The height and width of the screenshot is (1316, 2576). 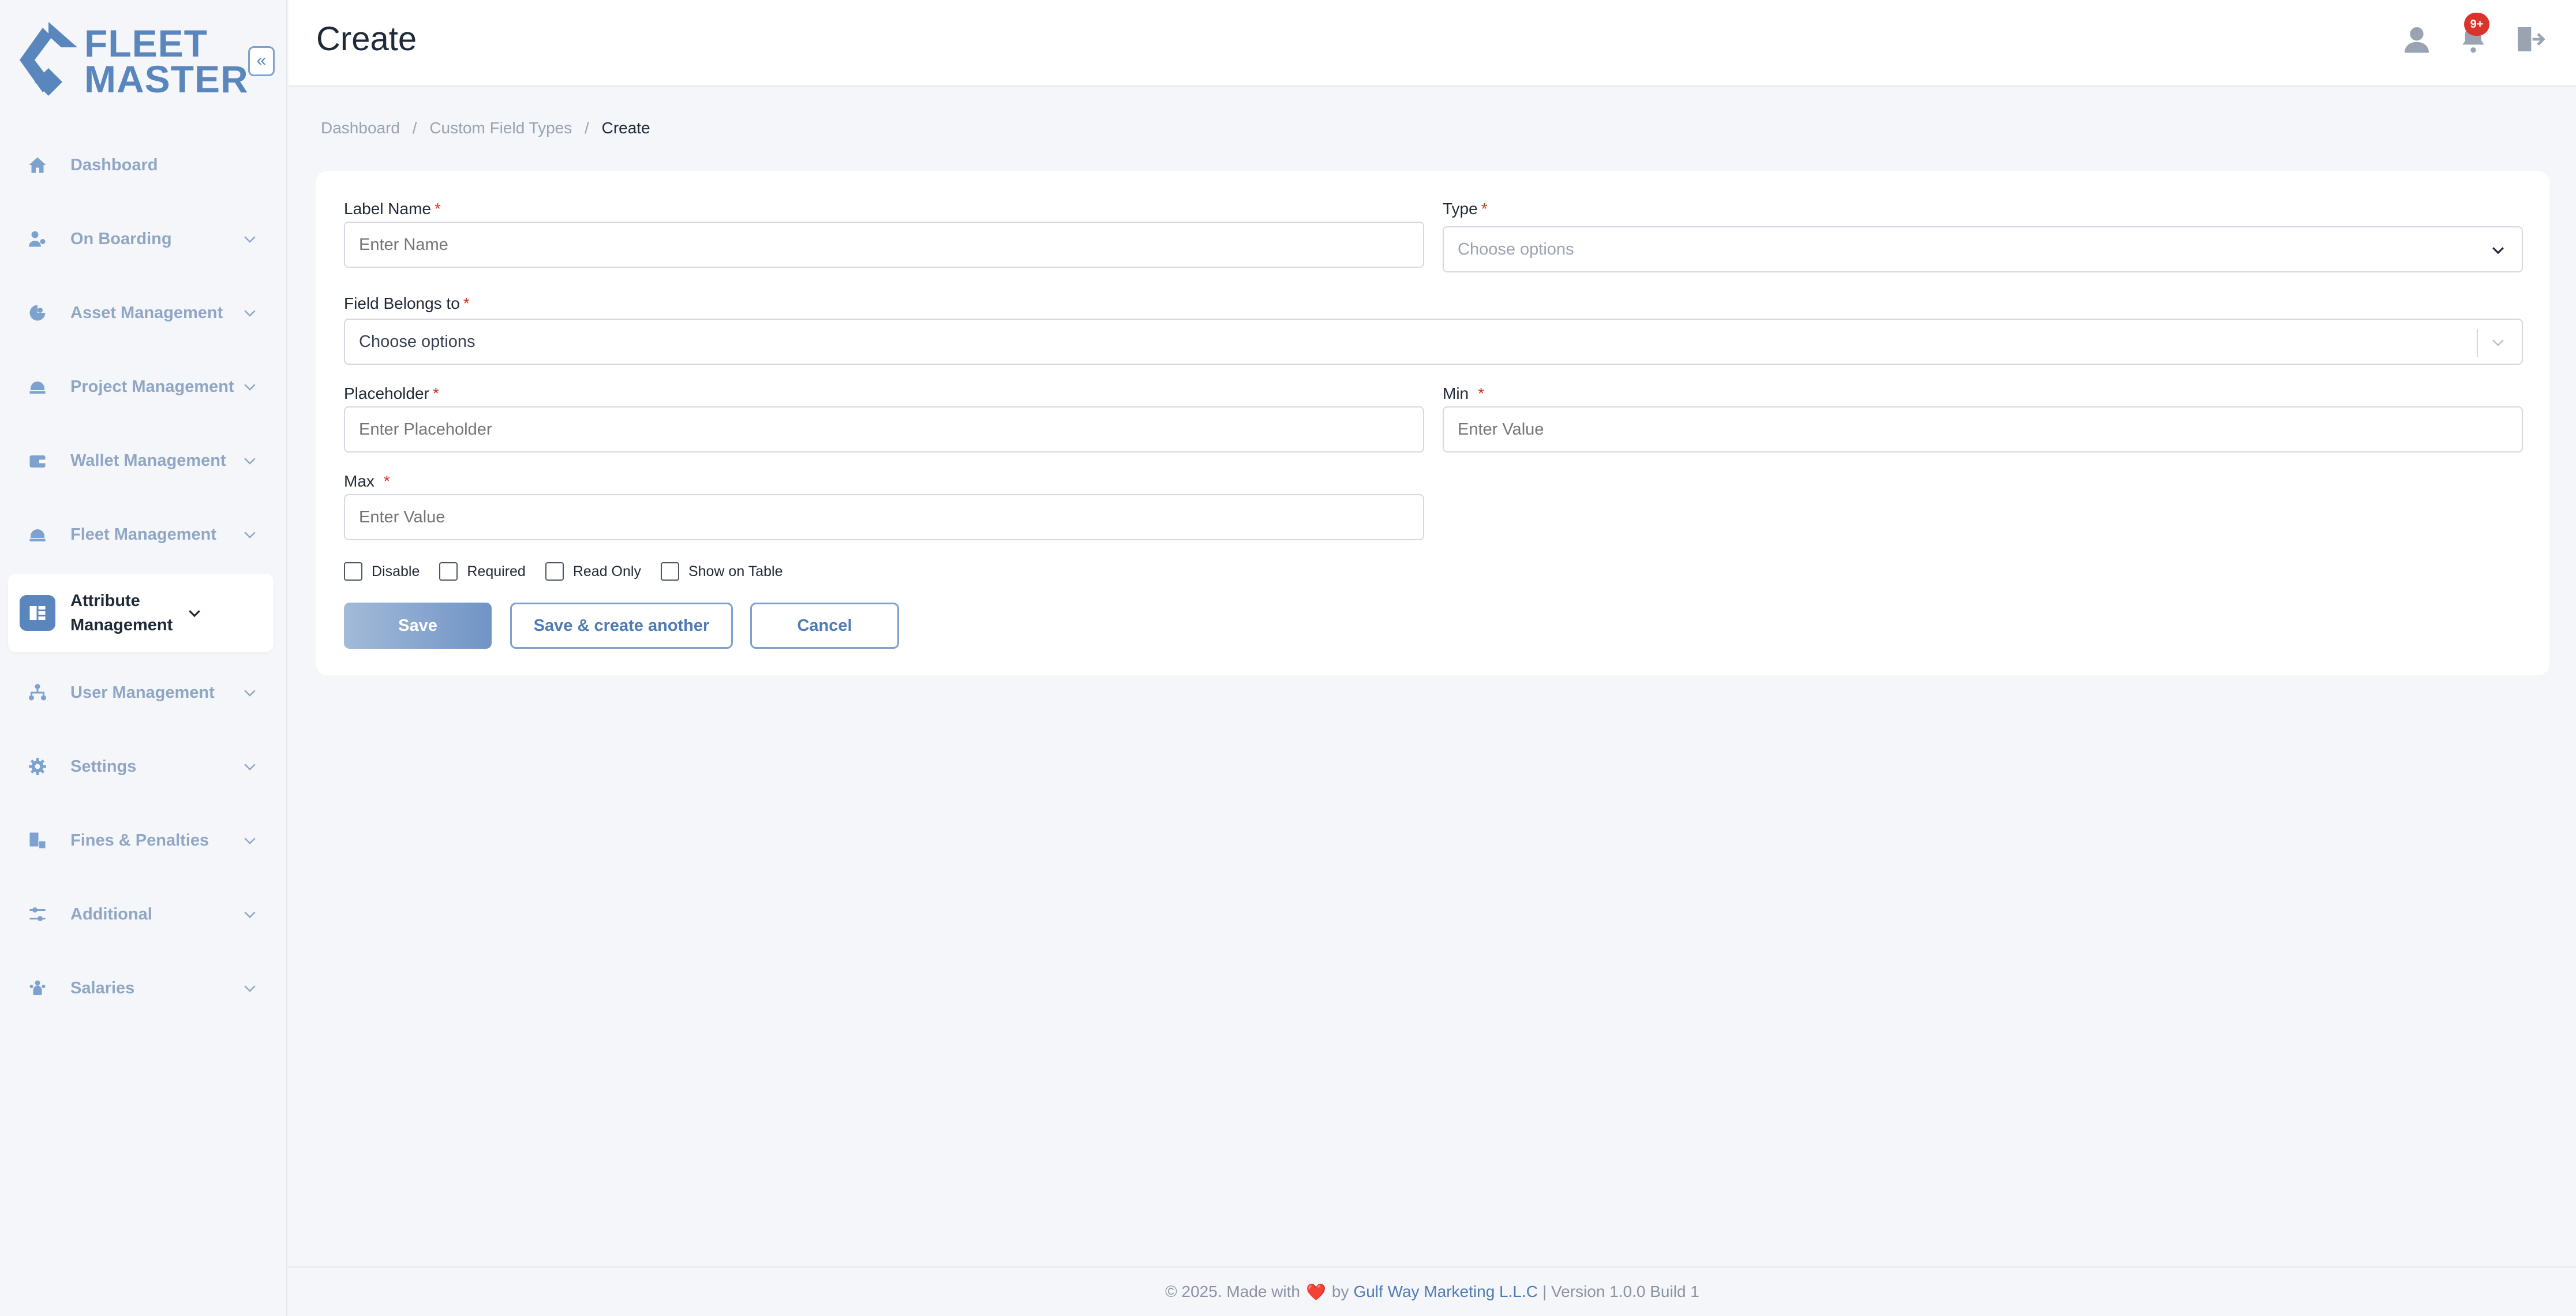 I want to click on footer-by: by, so click(x=1340, y=1291).